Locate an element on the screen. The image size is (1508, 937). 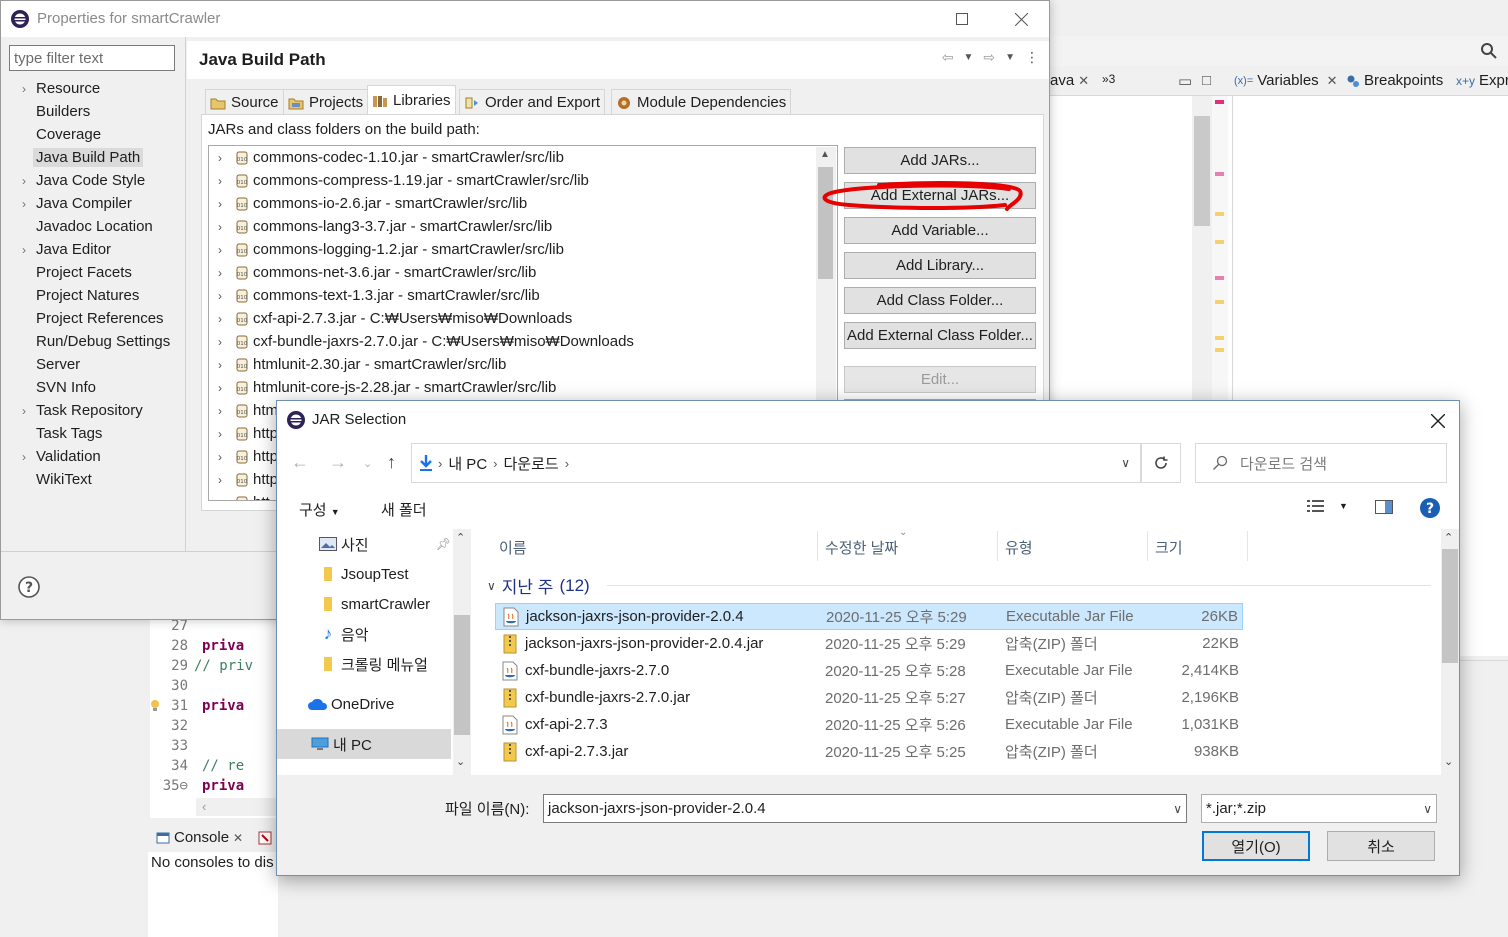
pin-icon: 📌︎ is located at coordinates (443, 544).